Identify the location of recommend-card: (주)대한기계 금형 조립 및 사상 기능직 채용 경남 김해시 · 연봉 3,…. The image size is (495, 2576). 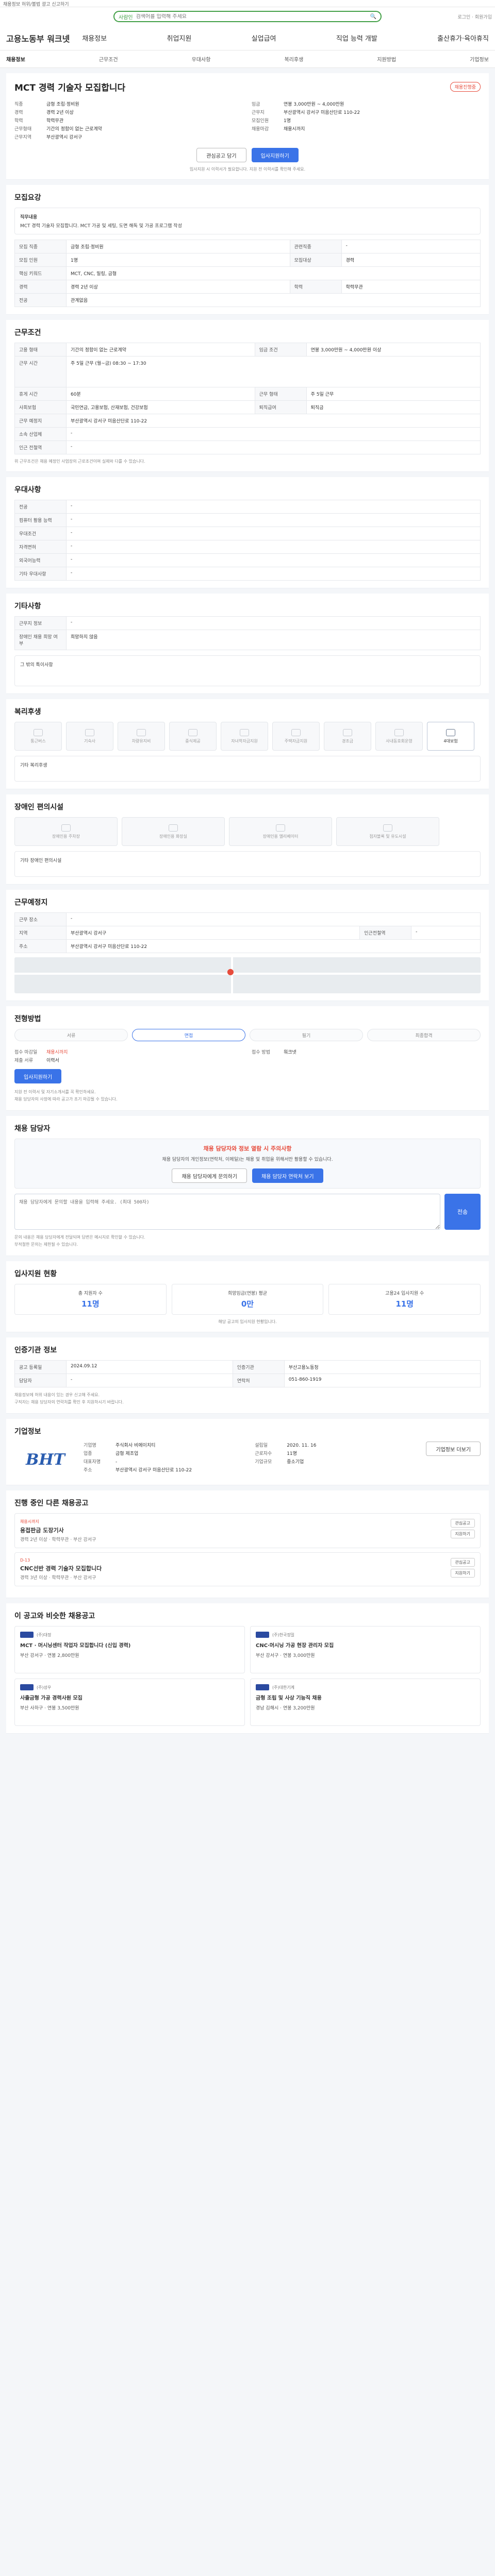
(365, 1702).